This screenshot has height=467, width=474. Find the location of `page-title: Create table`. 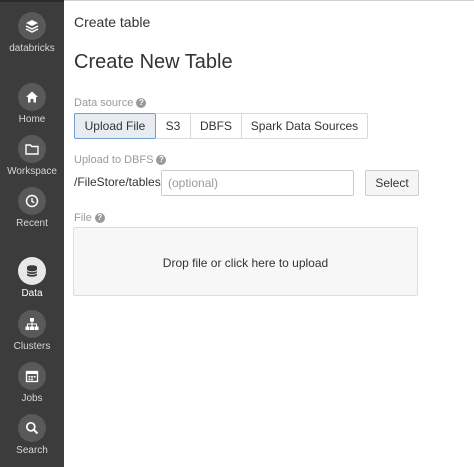

page-title: Create table is located at coordinates (112, 22).